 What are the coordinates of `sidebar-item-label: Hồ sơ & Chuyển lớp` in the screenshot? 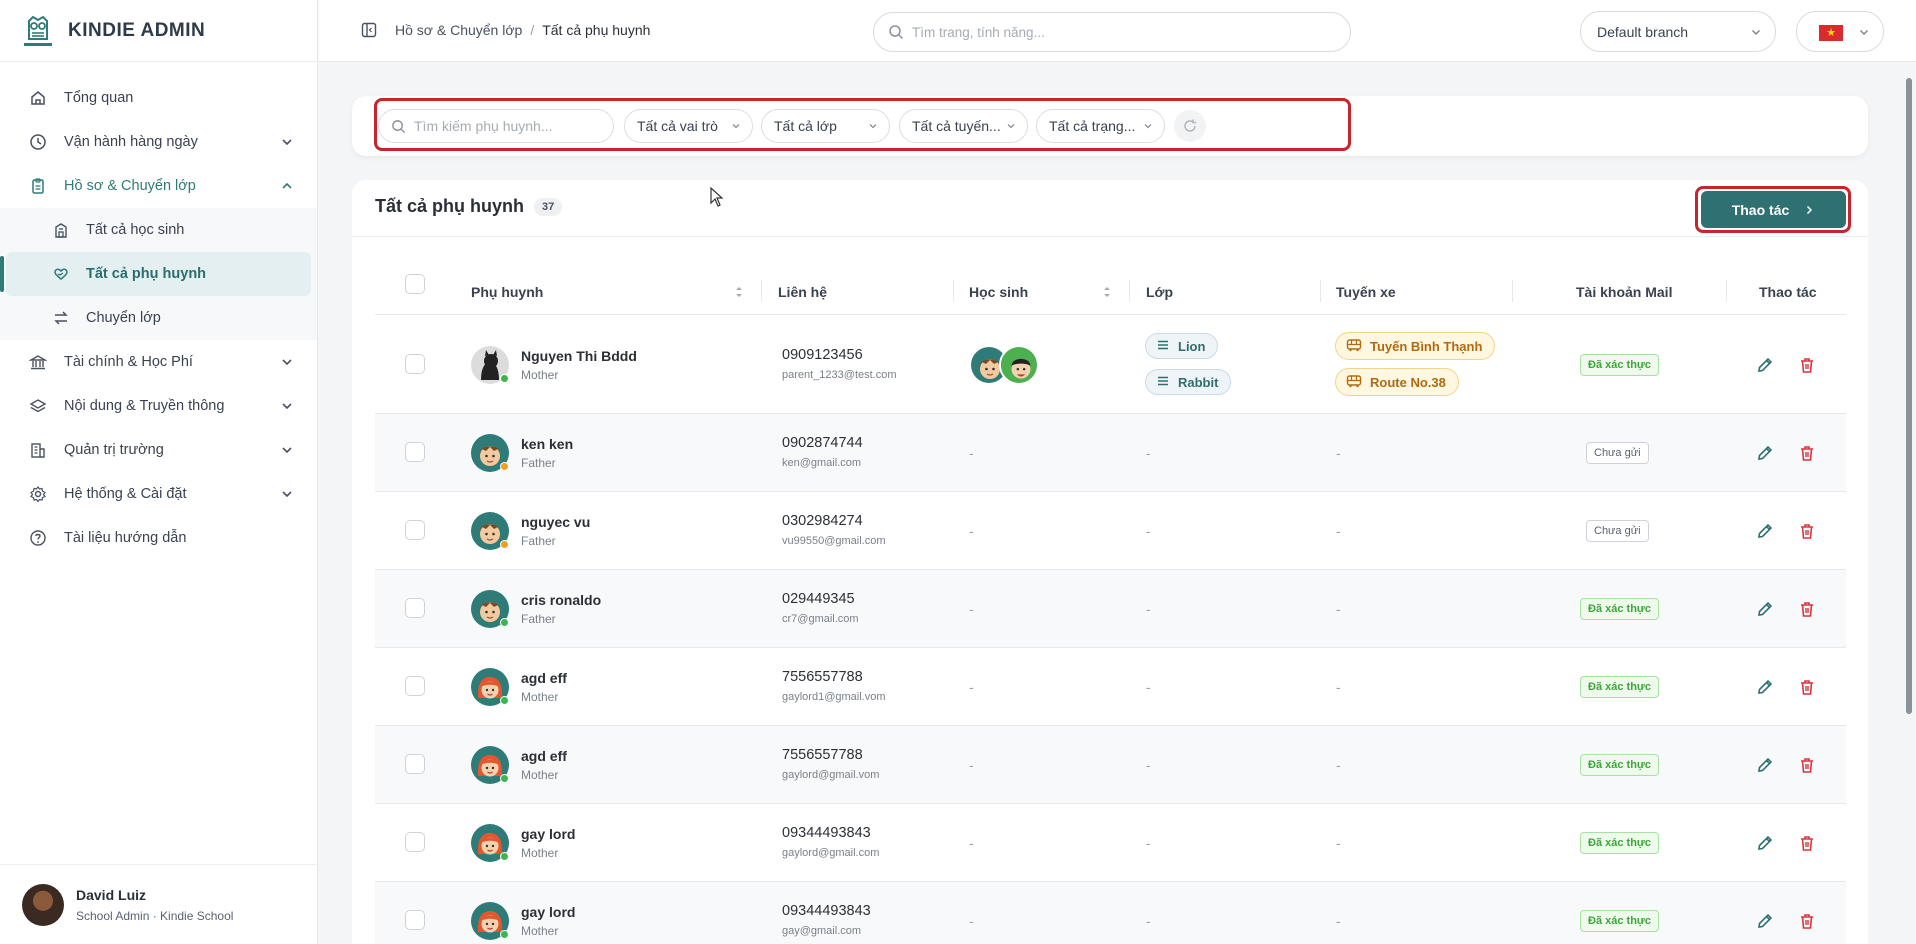 It's located at (130, 186).